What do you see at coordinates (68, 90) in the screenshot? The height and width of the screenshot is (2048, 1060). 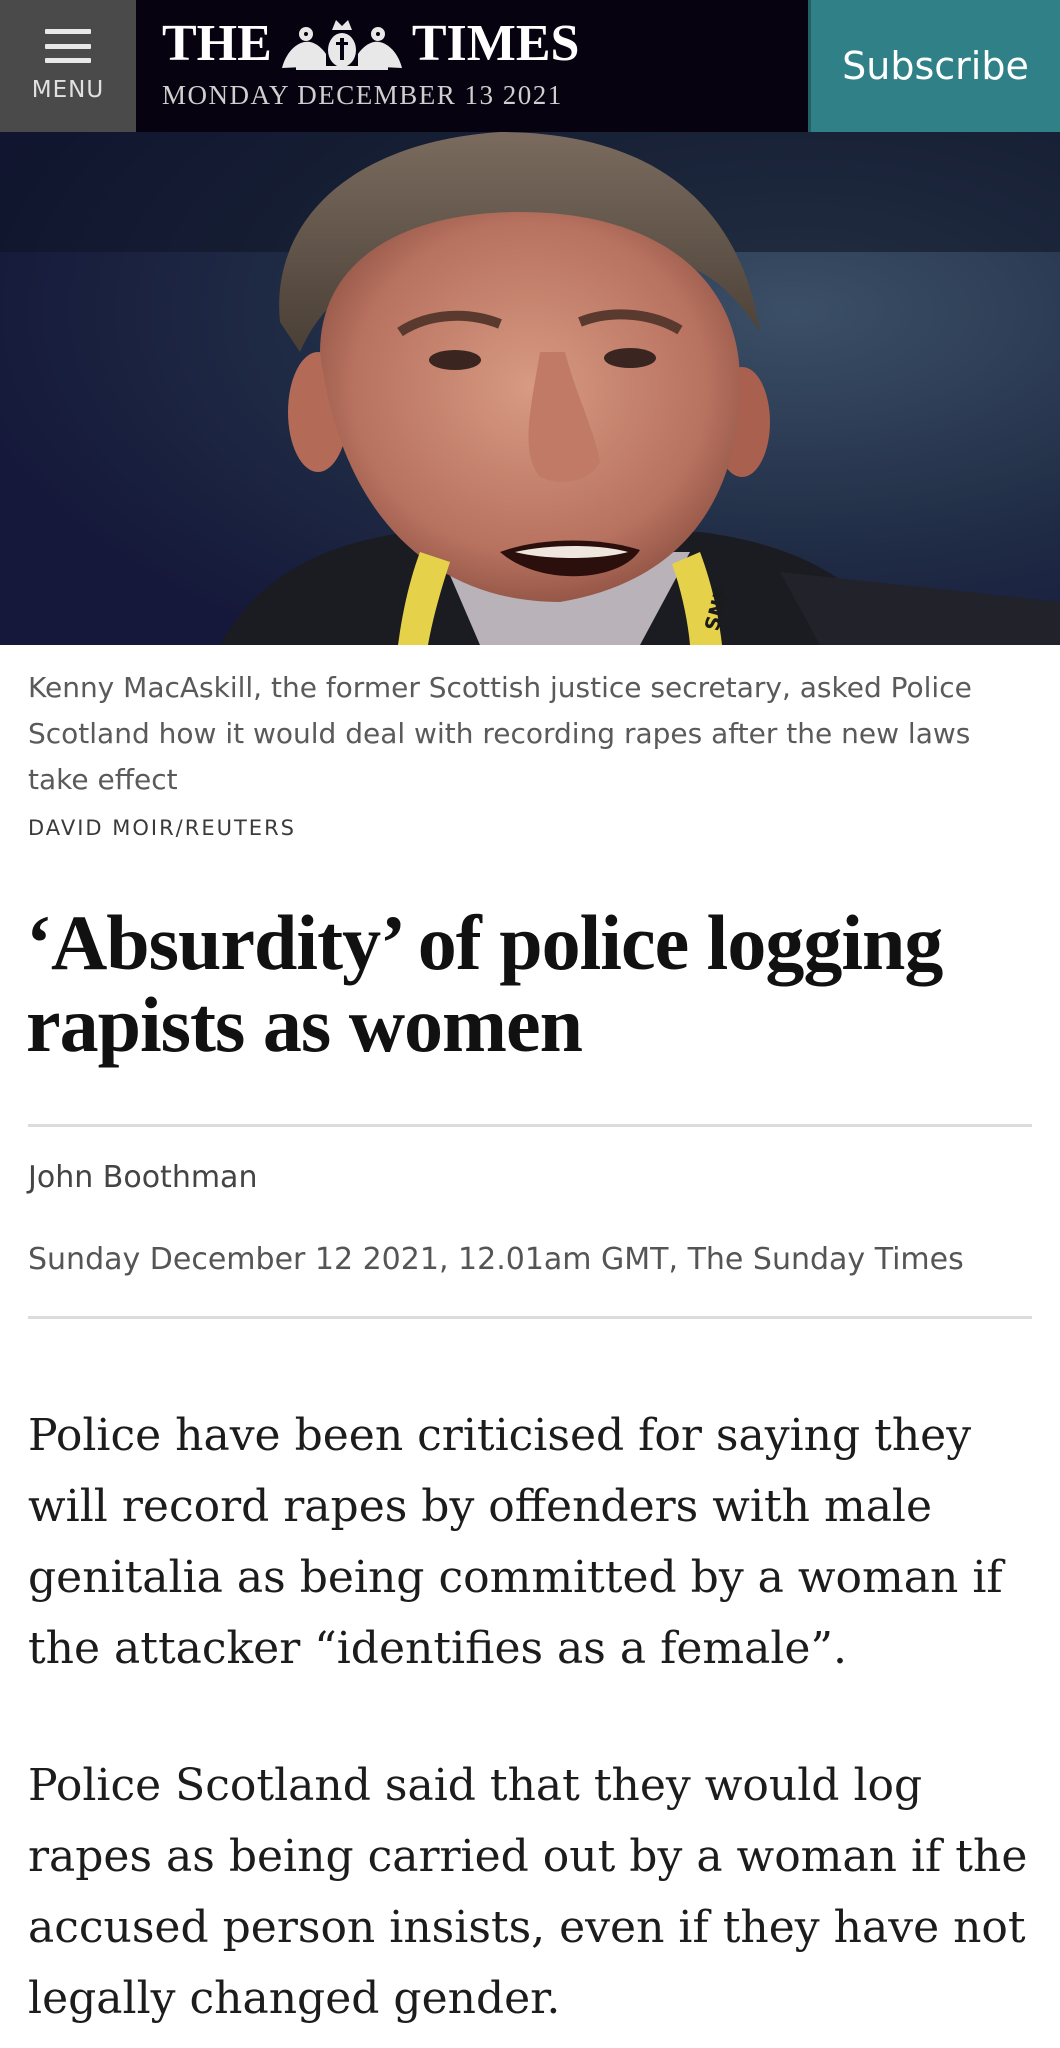 I see `menu-label: MENU` at bounding box center [68, 90].